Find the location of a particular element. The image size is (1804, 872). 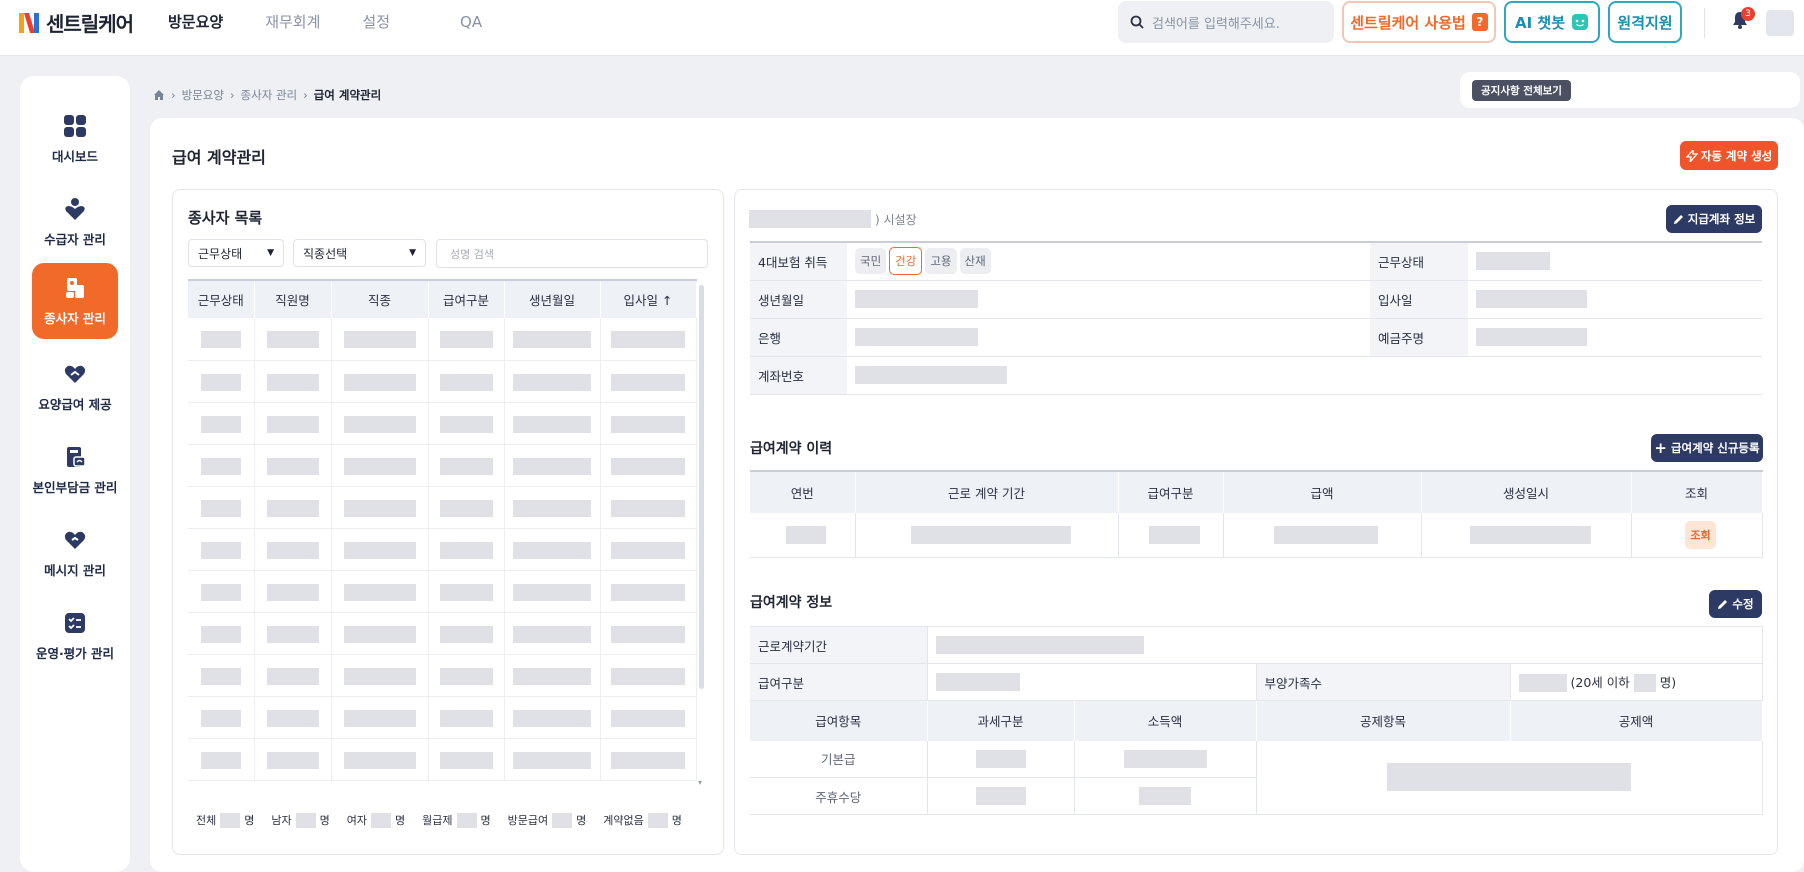

payment-account-button: 지급계좌 정보 is located at coordinates (1714, 219).